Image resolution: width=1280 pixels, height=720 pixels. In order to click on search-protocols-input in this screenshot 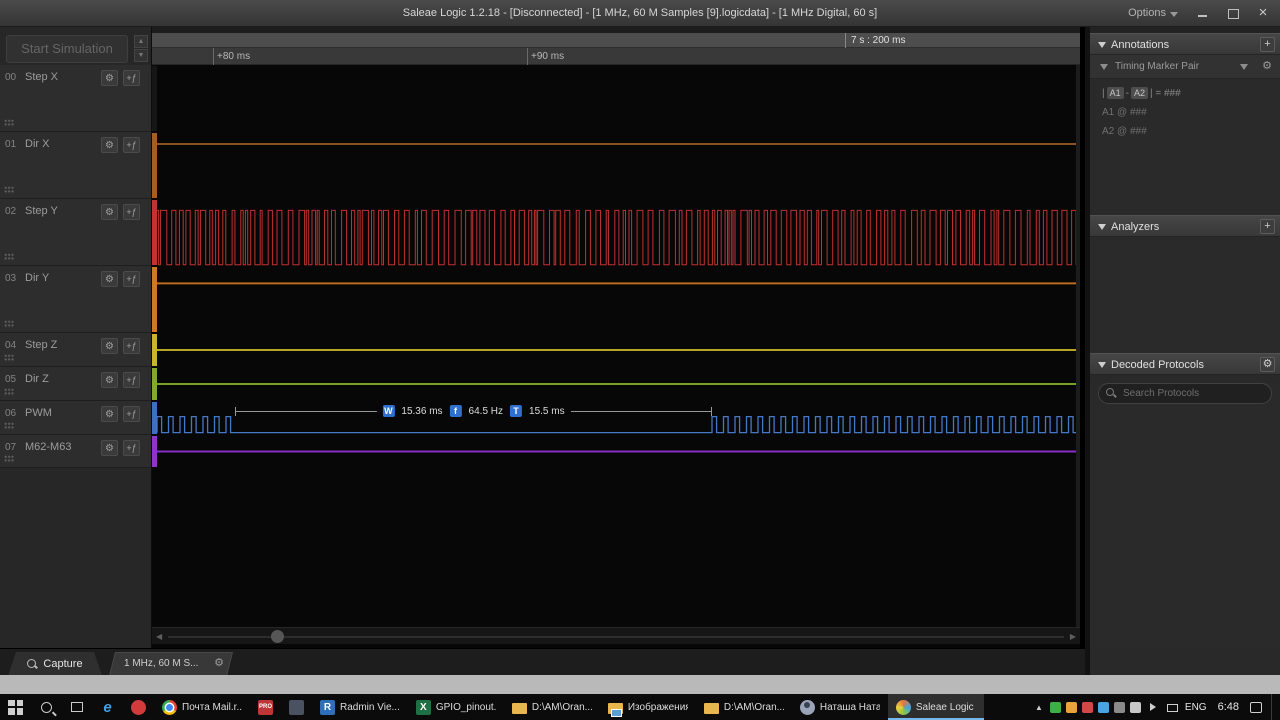, I will do `click(1185, 393)`.